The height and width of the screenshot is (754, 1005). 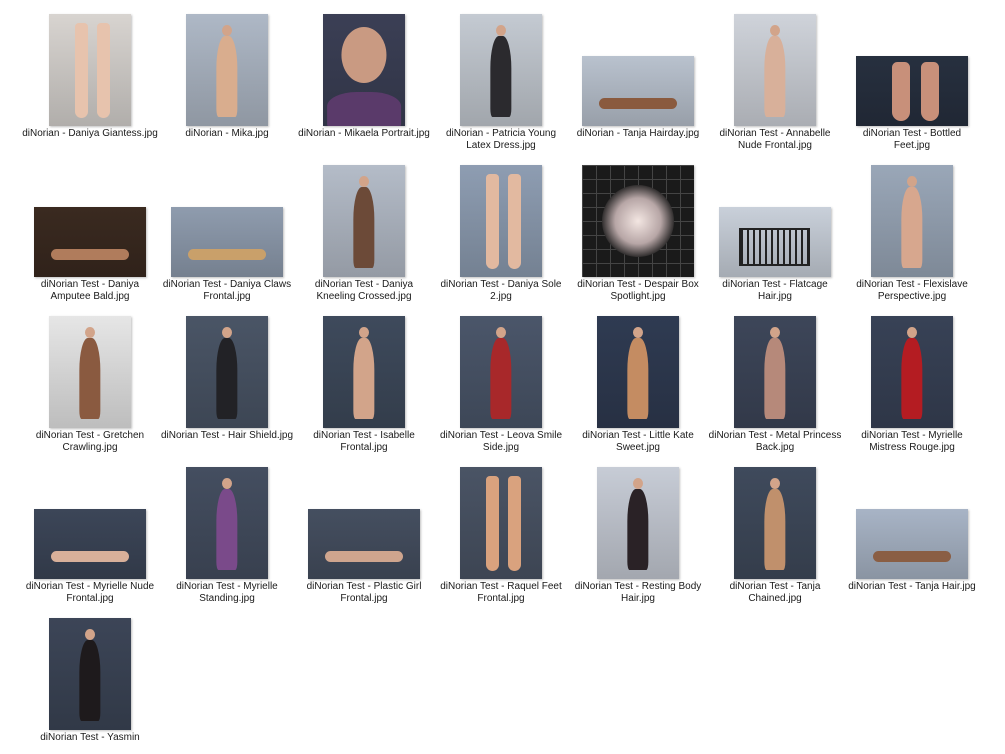 What do you see at coordinates (364, 133) in the screenshot?
I see `file-name-label: diNorian - Mikaela Portrait.jpg` at bounding box center [364, 133].